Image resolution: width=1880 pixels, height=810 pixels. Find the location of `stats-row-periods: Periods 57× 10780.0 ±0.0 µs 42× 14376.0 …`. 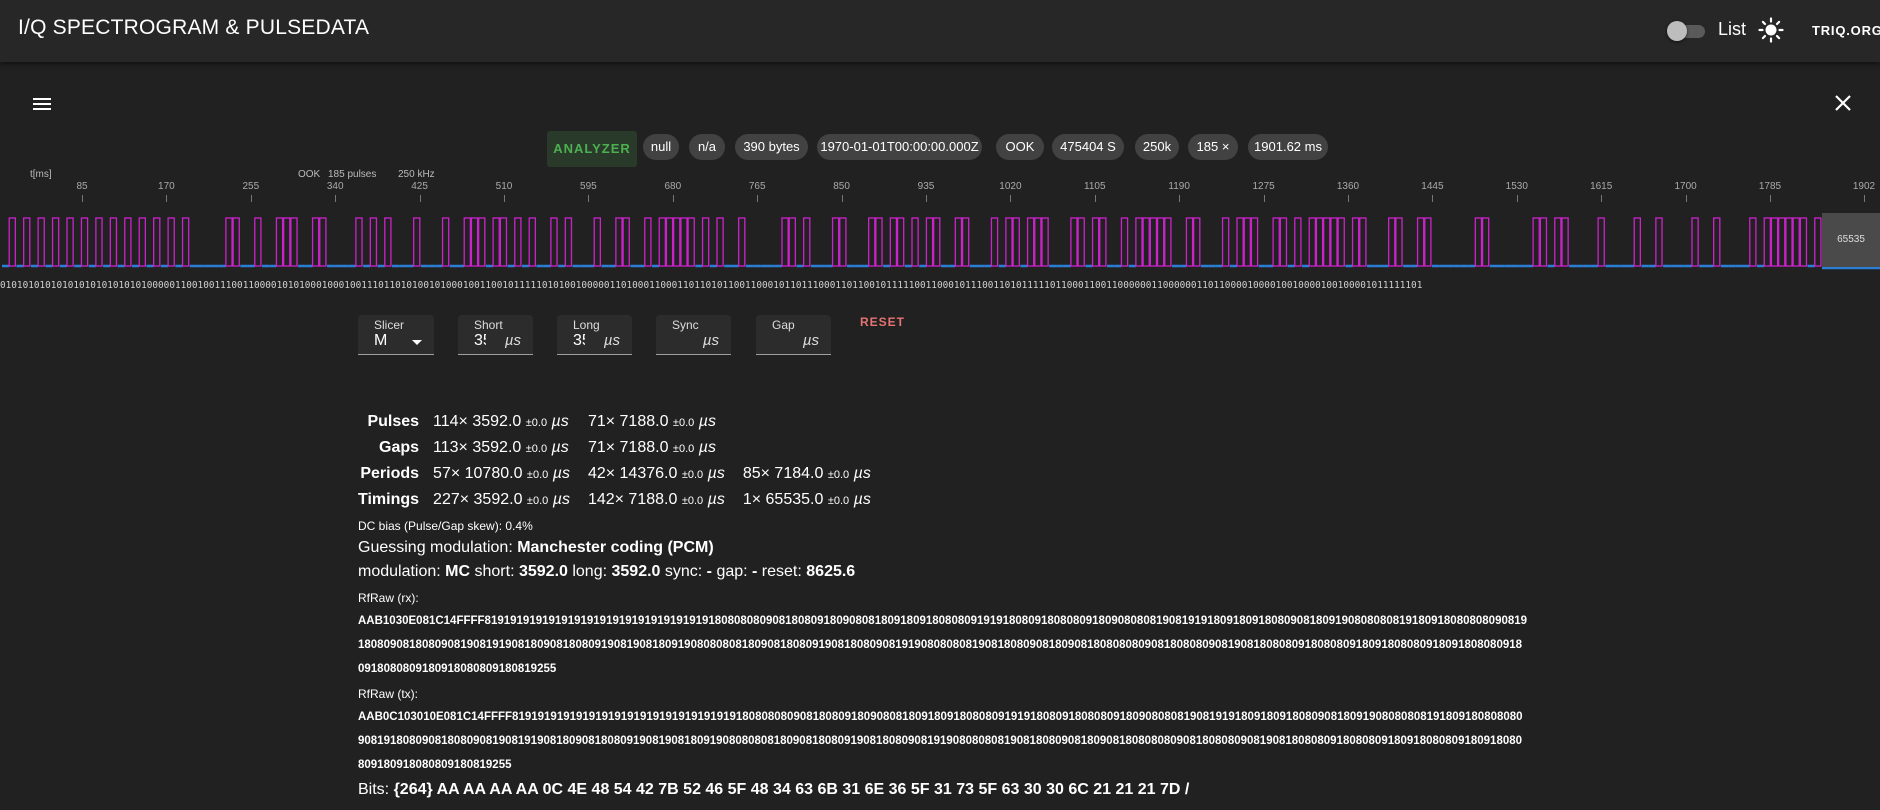

stats-row-periods: Periods 57× 10780.0 ±0.0 µs 42× 14376.0 … is located at coordinates (623, 474).